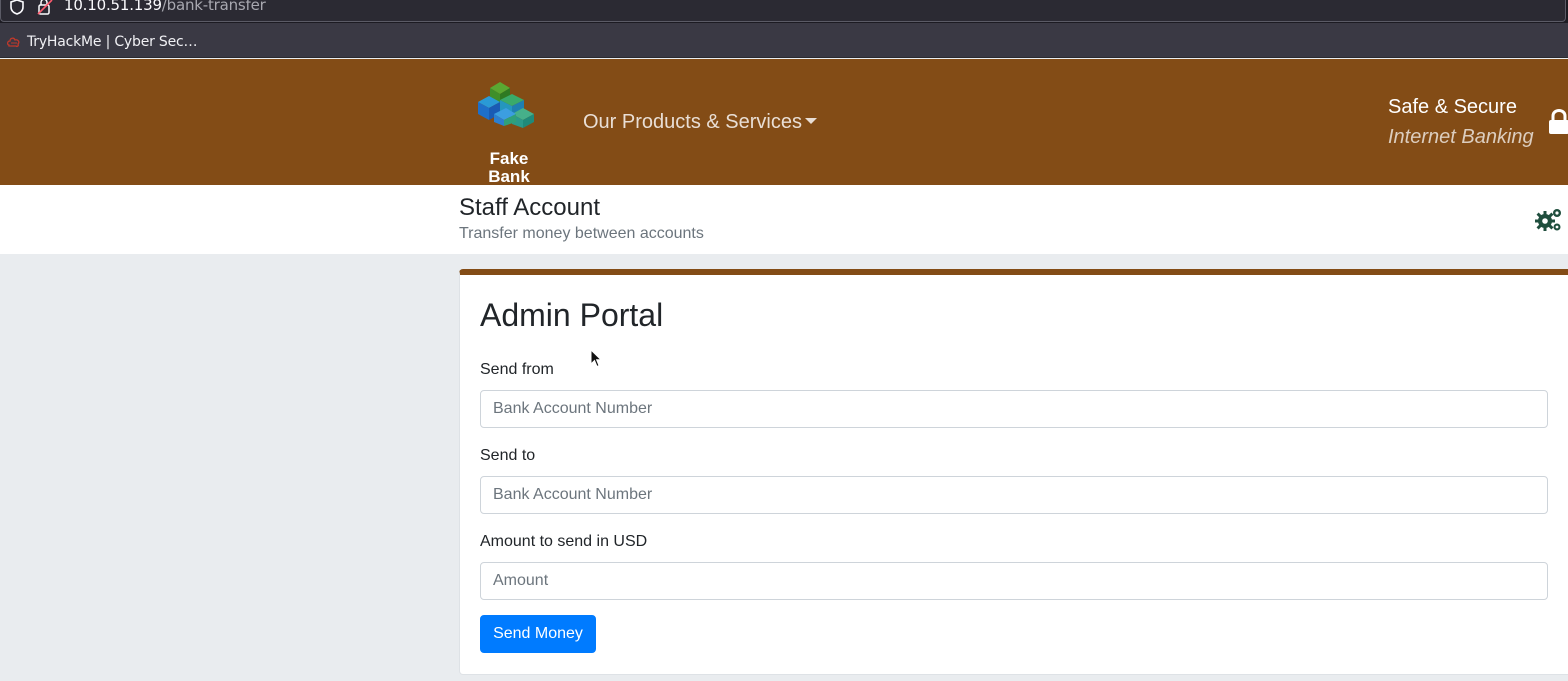 Image resolution: width=1568 pixels, height=681 pixels. I want to click on products-services-dropdown: Our Products & Services, so click(700, 122).